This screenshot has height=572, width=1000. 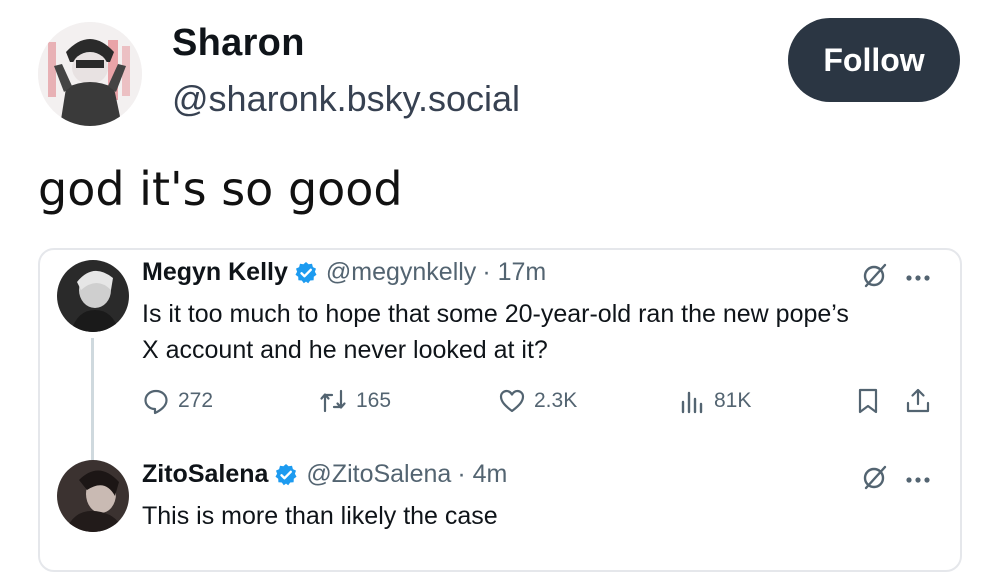 What do you see at coordinates (868, 401) in the screenshot?
I see `bookmark-icon` at bounding box center [868, 401].